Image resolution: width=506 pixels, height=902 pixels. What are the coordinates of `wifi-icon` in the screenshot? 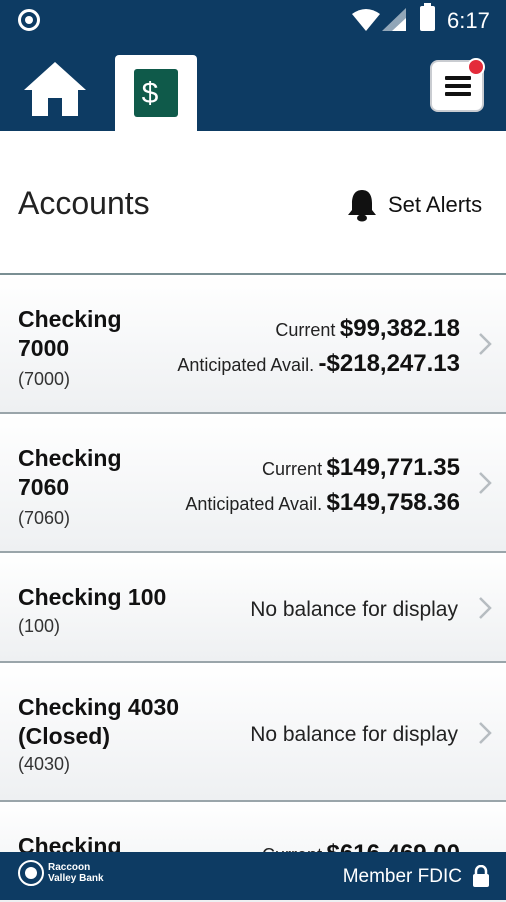 It's located at (366, 20).